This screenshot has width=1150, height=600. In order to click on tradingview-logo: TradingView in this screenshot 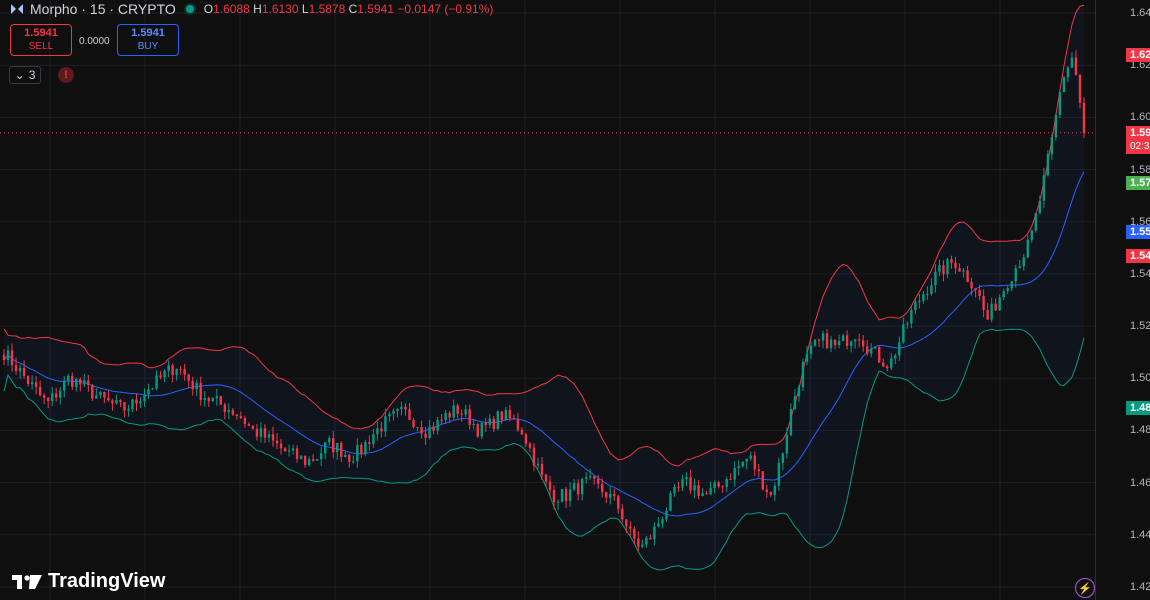, I will do `click(88, 581)`.